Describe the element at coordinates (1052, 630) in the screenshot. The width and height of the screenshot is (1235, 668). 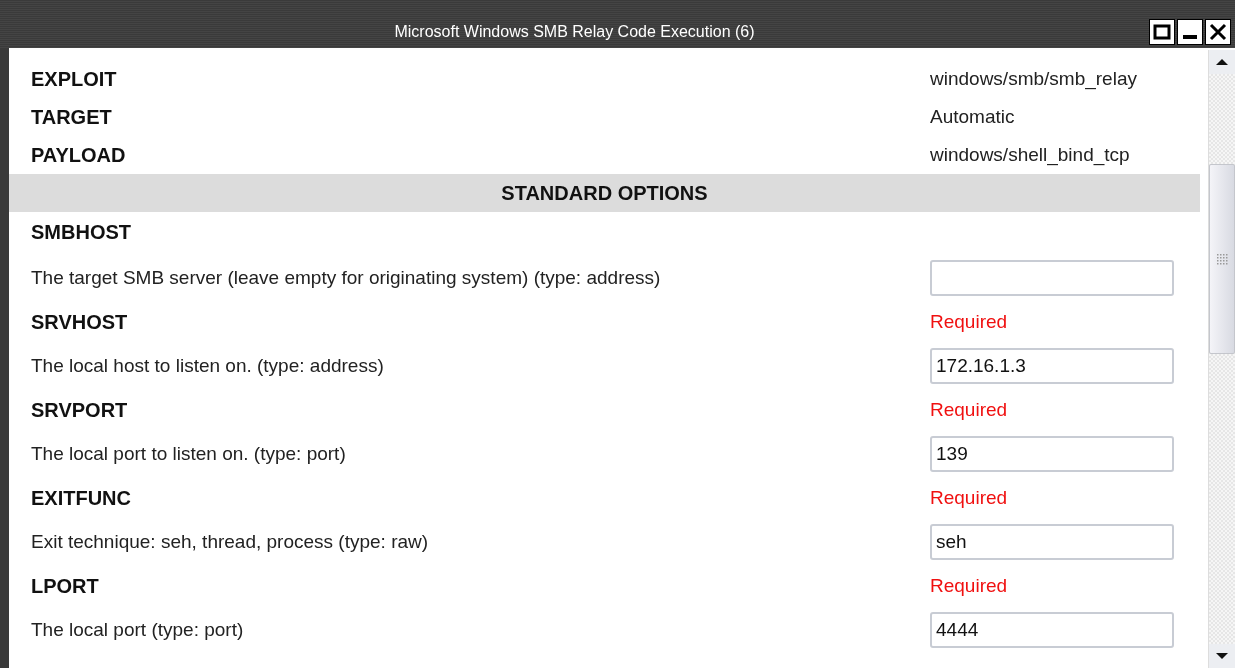
I see `input-field: 4444` at that location.